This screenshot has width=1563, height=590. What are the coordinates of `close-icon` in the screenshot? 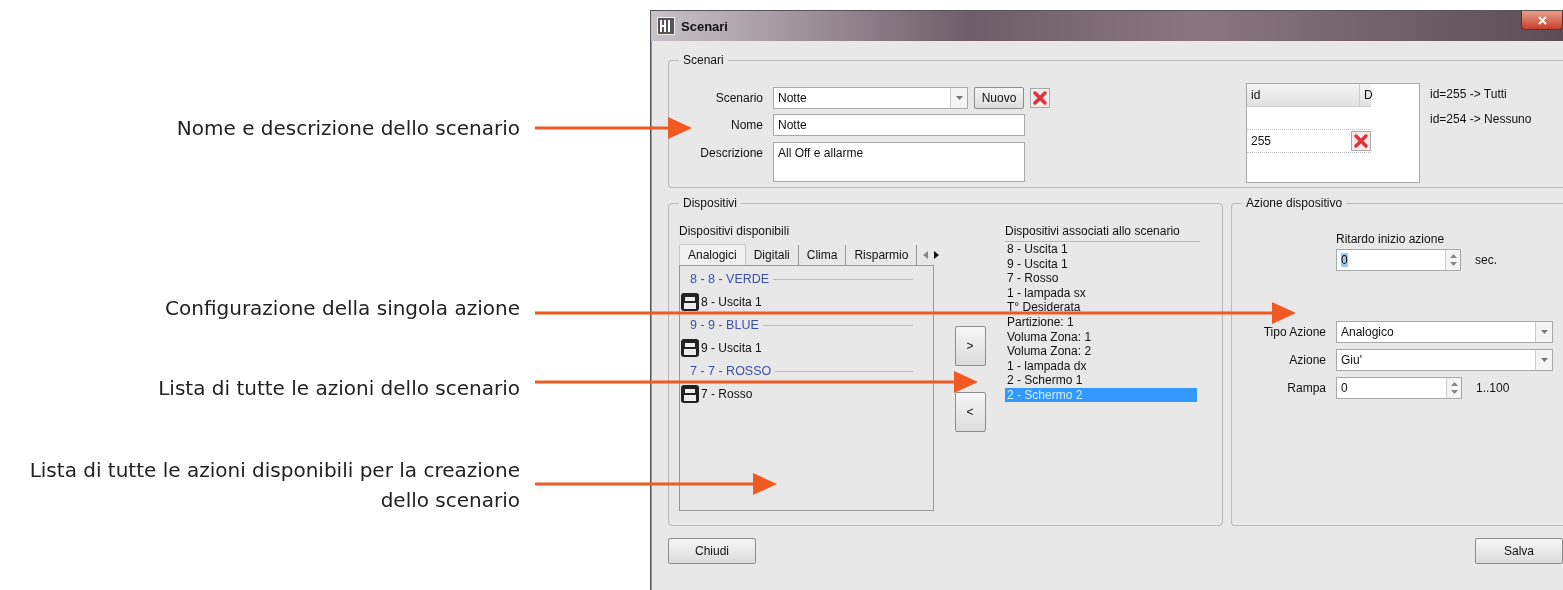 It's located at (1542, 20).